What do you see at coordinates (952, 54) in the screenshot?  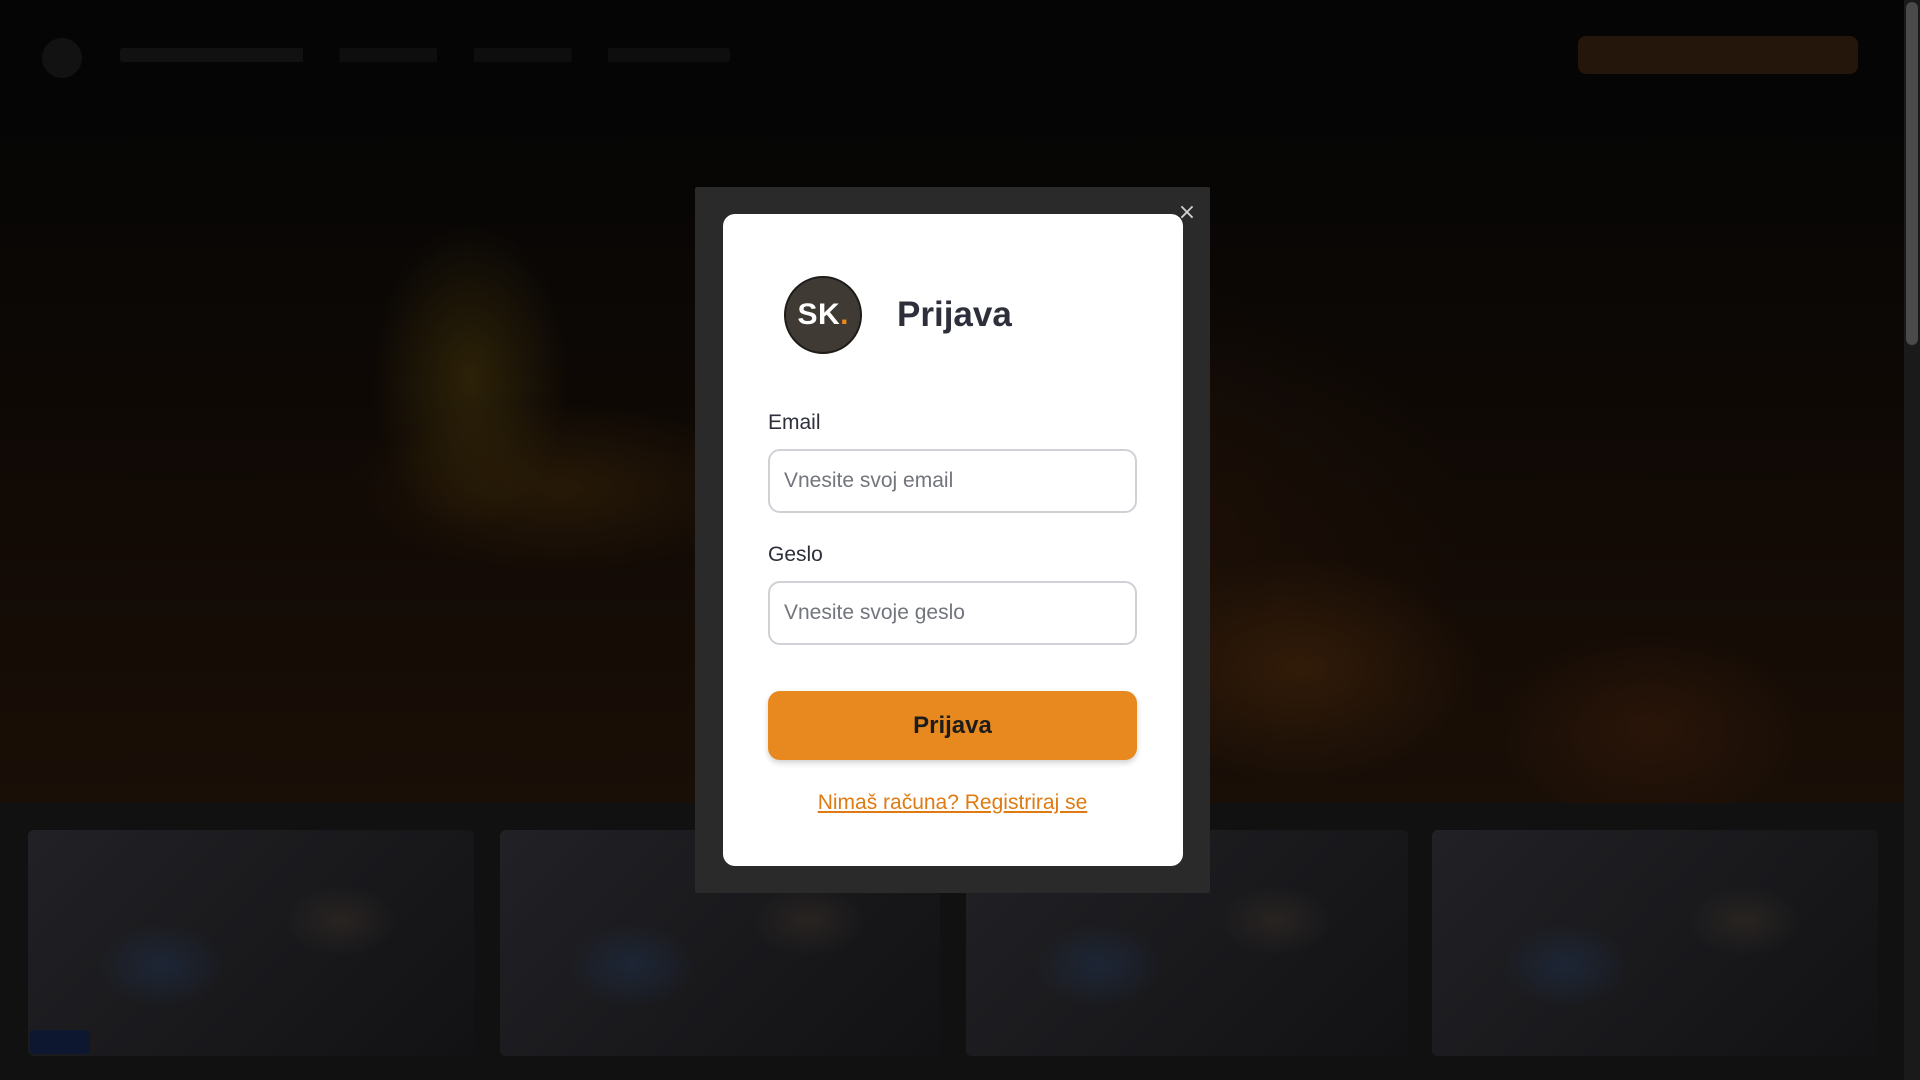 I see `site-header` at bounding box center [952, 54].